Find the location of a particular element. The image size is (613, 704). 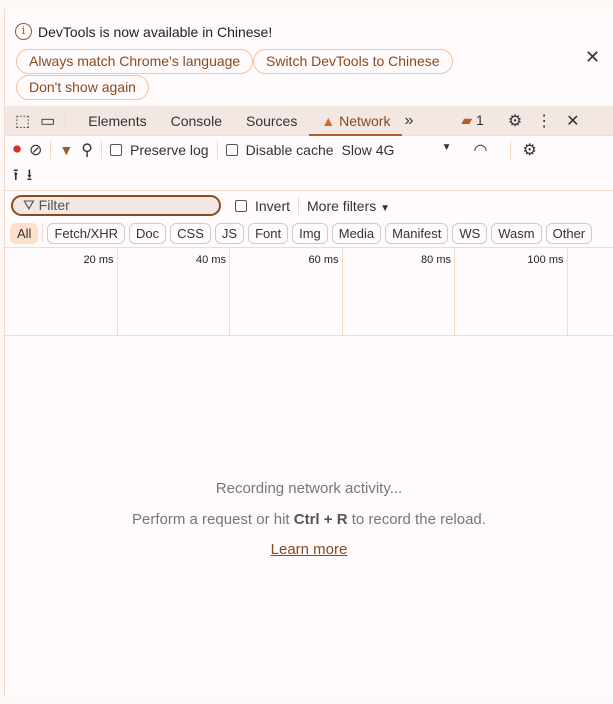

export-har-icon: ⭳ is located at coordinates (30, 177).